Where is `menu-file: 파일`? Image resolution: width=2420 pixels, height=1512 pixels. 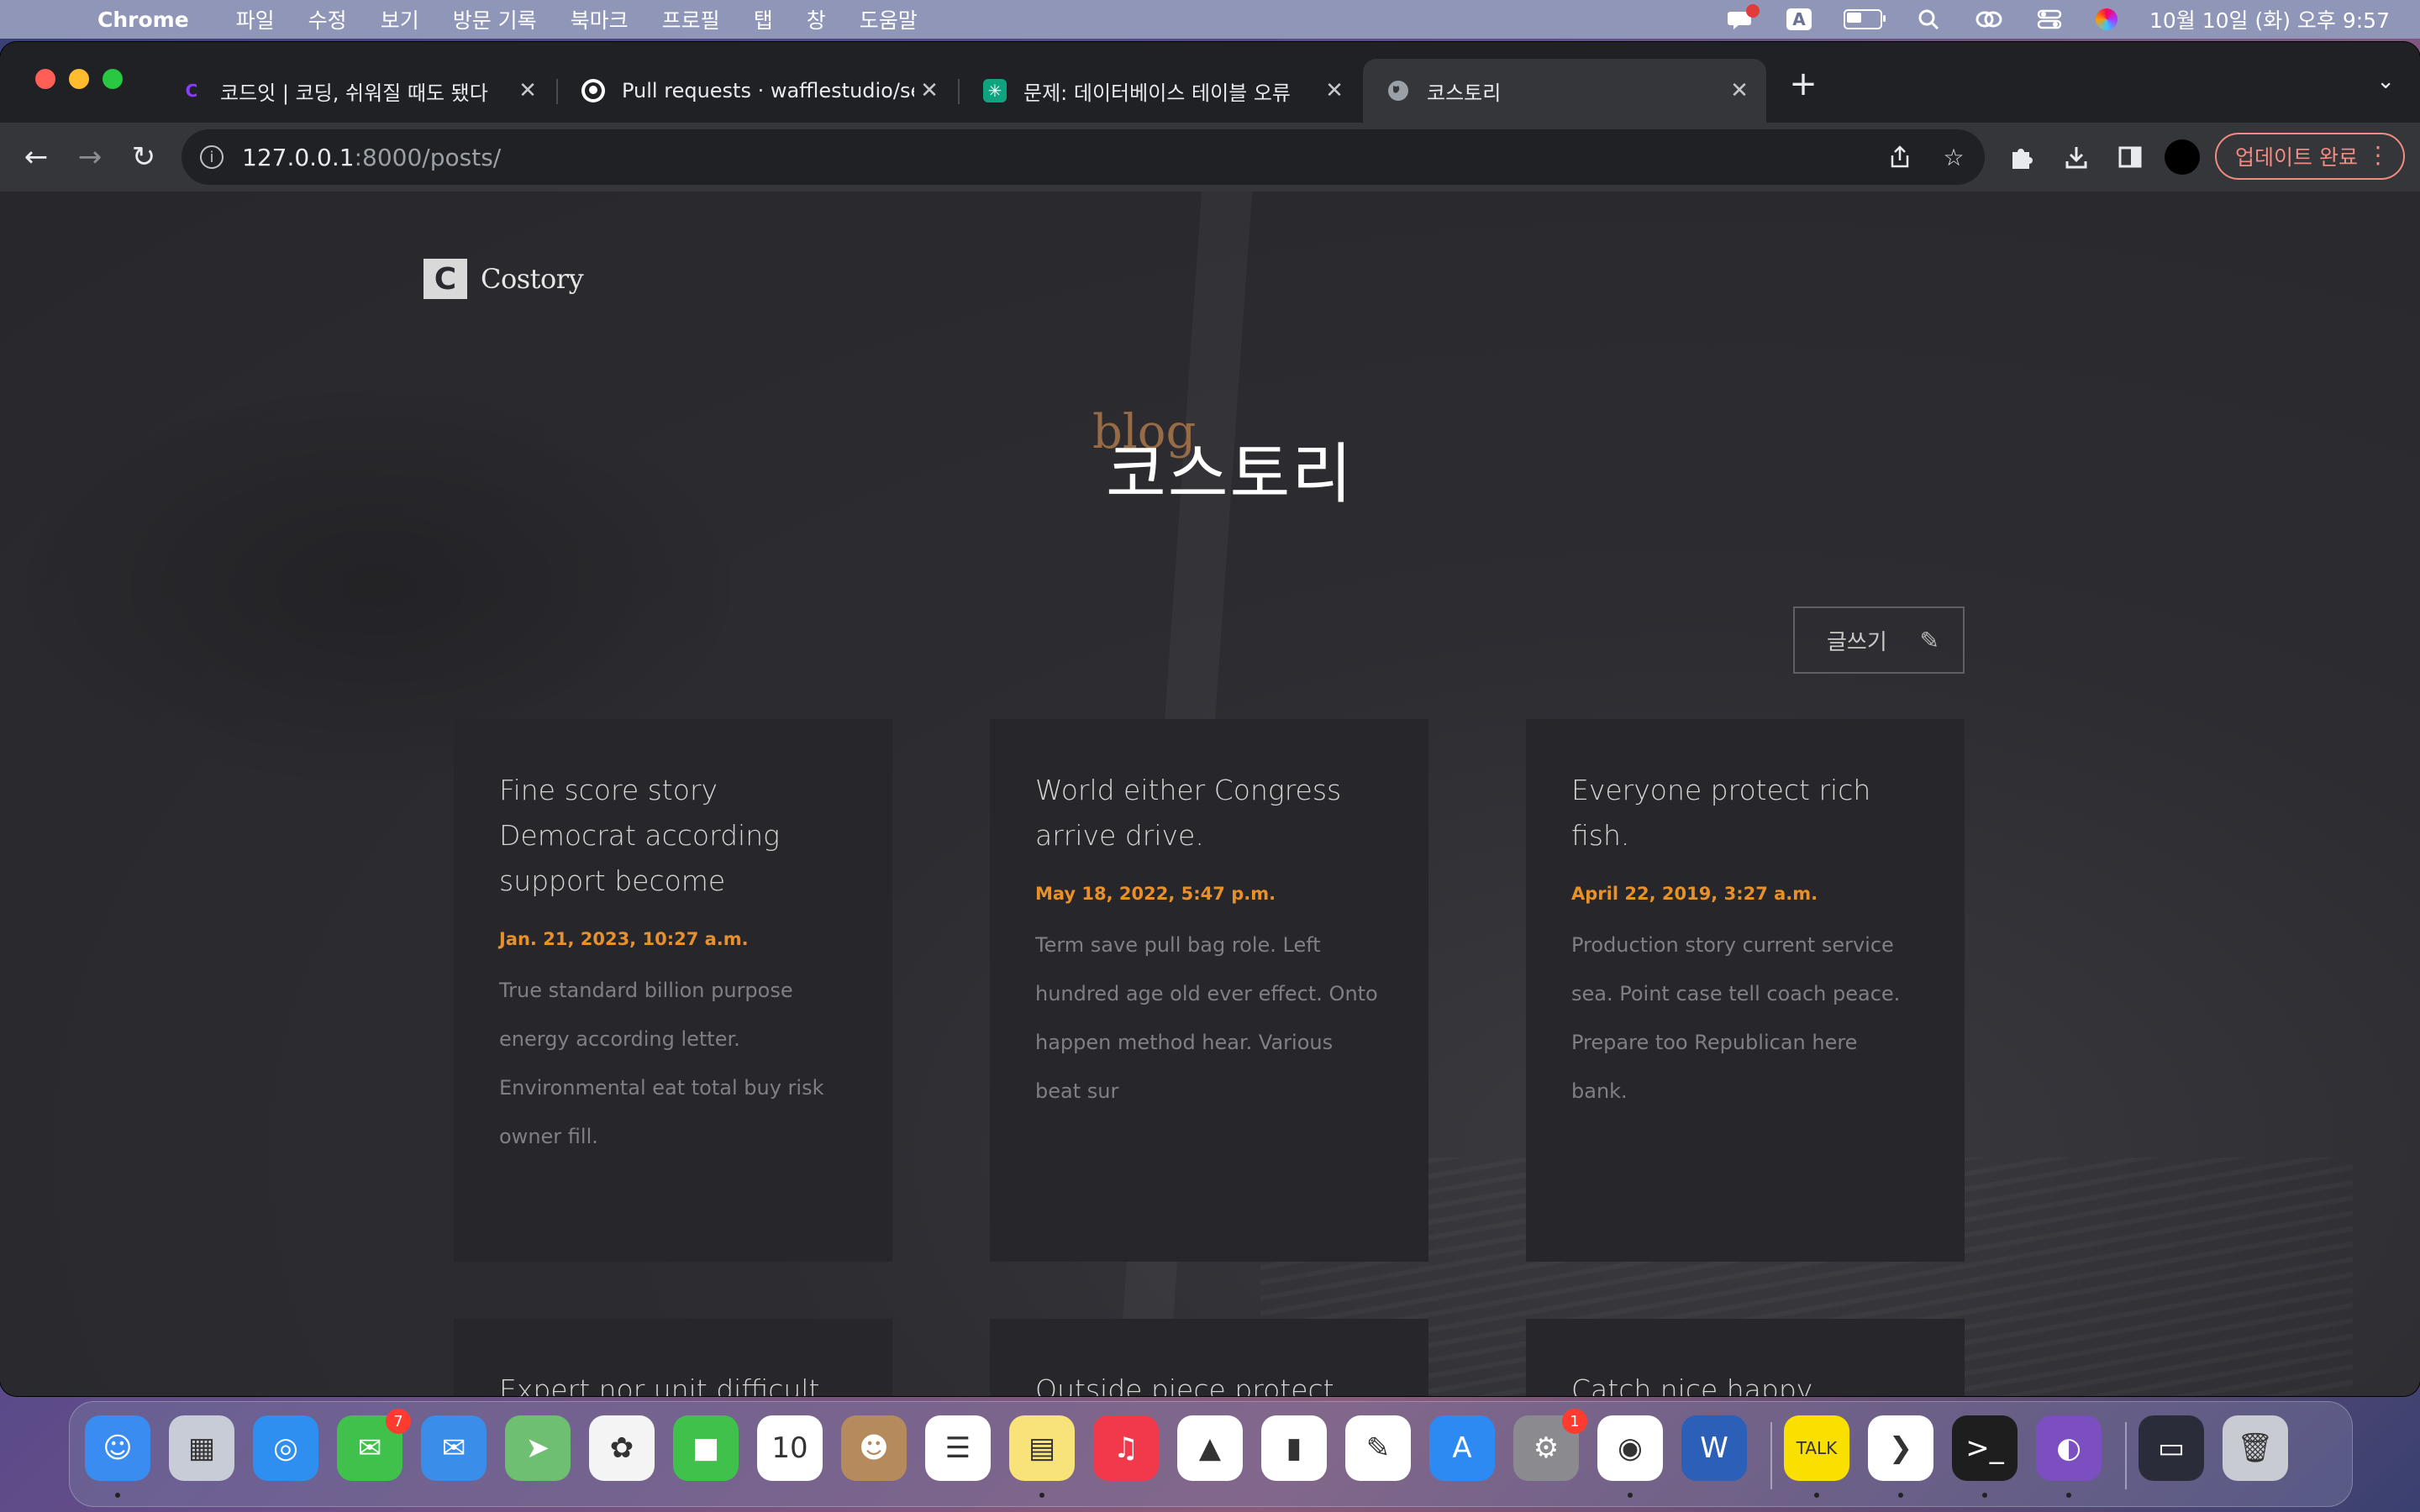 menu-file: 파일 is located at coordinates (255, 19).